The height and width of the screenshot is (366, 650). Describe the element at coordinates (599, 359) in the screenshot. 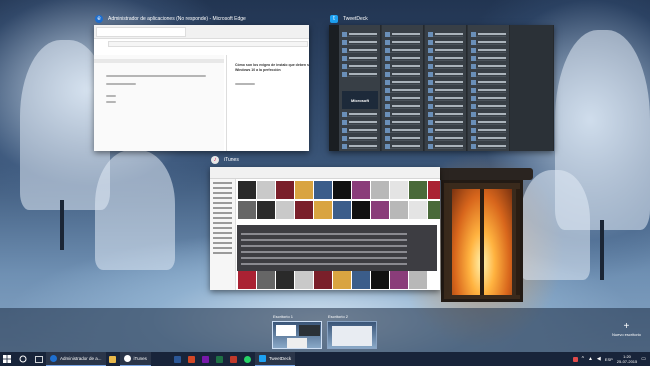

I see `speaker-icon: ◀` at that location.